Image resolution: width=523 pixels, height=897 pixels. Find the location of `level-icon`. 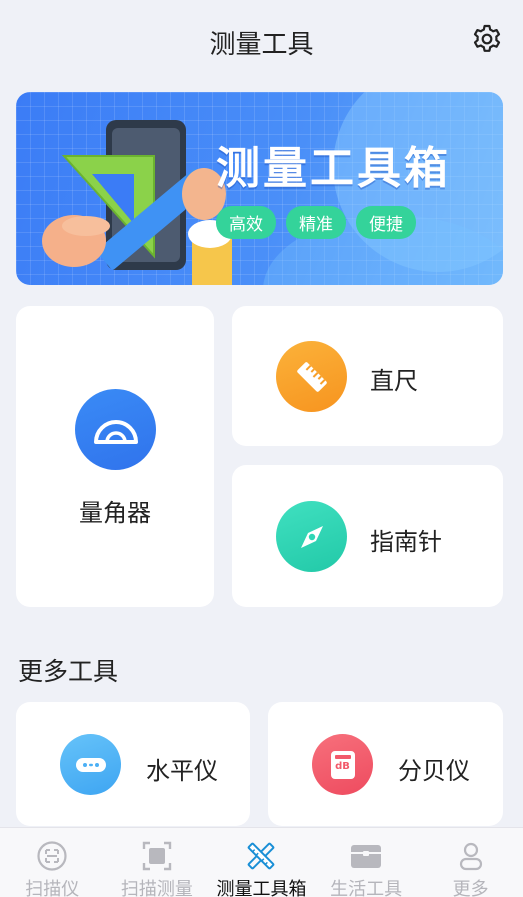

level-icon is located at coordinates (90, 764).